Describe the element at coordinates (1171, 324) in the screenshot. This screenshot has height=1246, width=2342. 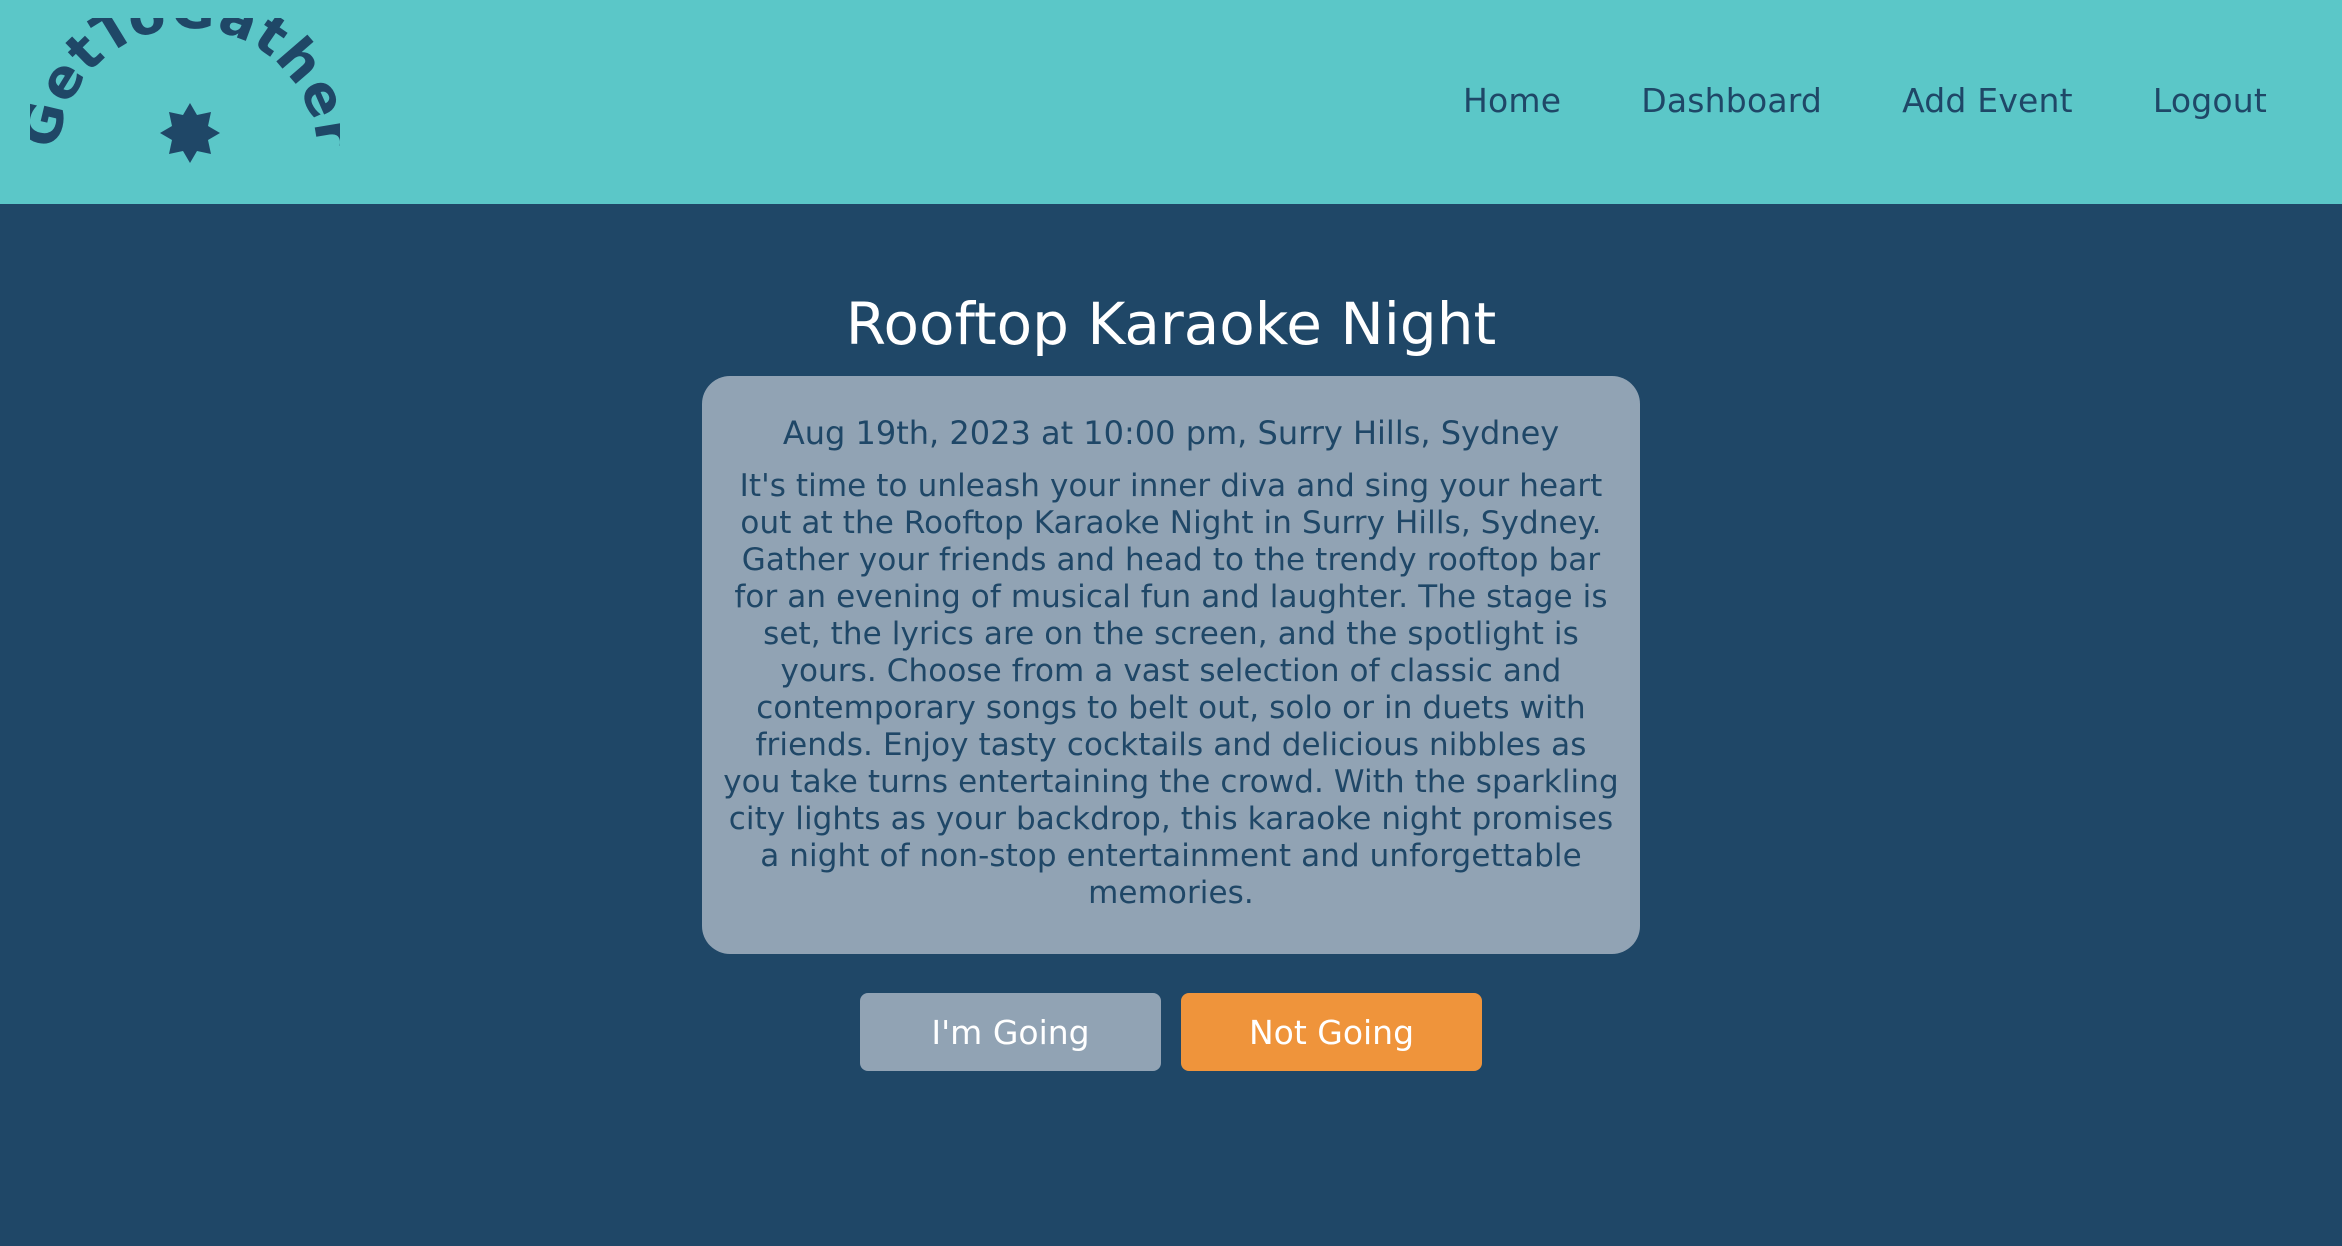
I see `event-title: Rooftop Karaoke Night` at that location.